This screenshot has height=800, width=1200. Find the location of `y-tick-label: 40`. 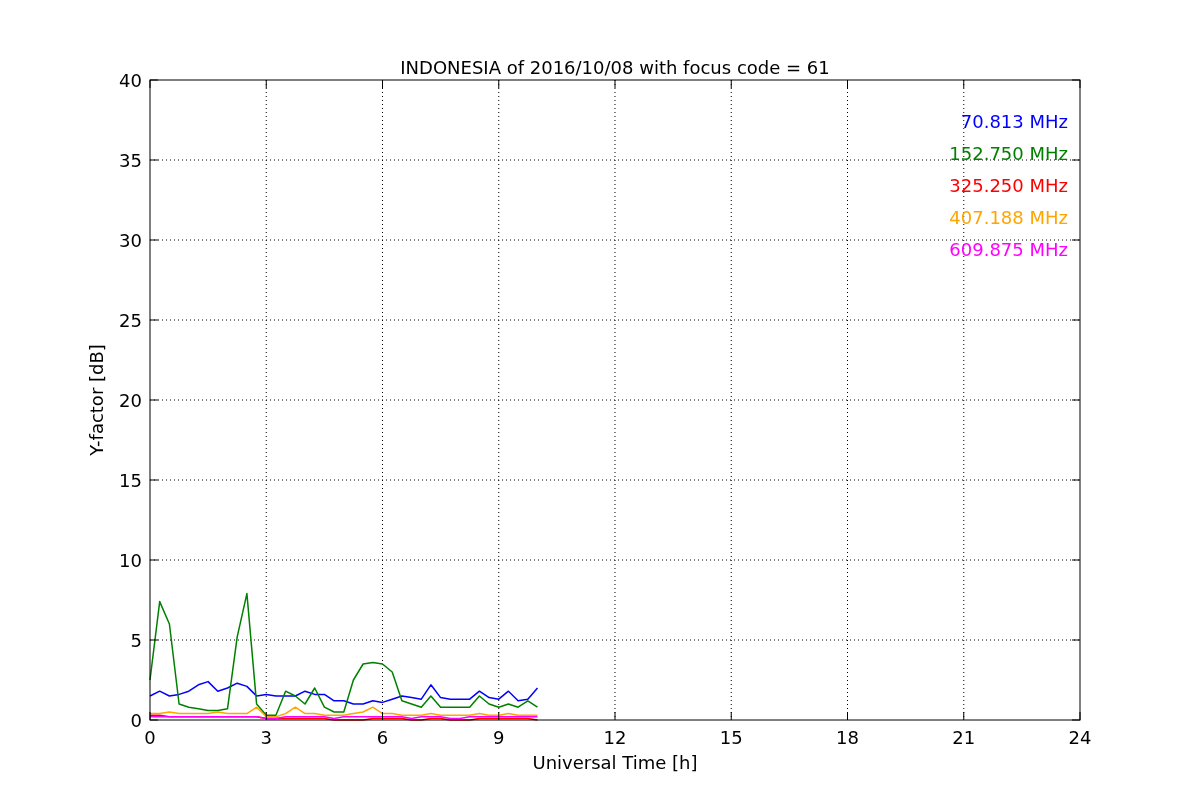

y-tick-label: 40 is located at coordinates (130, 80).